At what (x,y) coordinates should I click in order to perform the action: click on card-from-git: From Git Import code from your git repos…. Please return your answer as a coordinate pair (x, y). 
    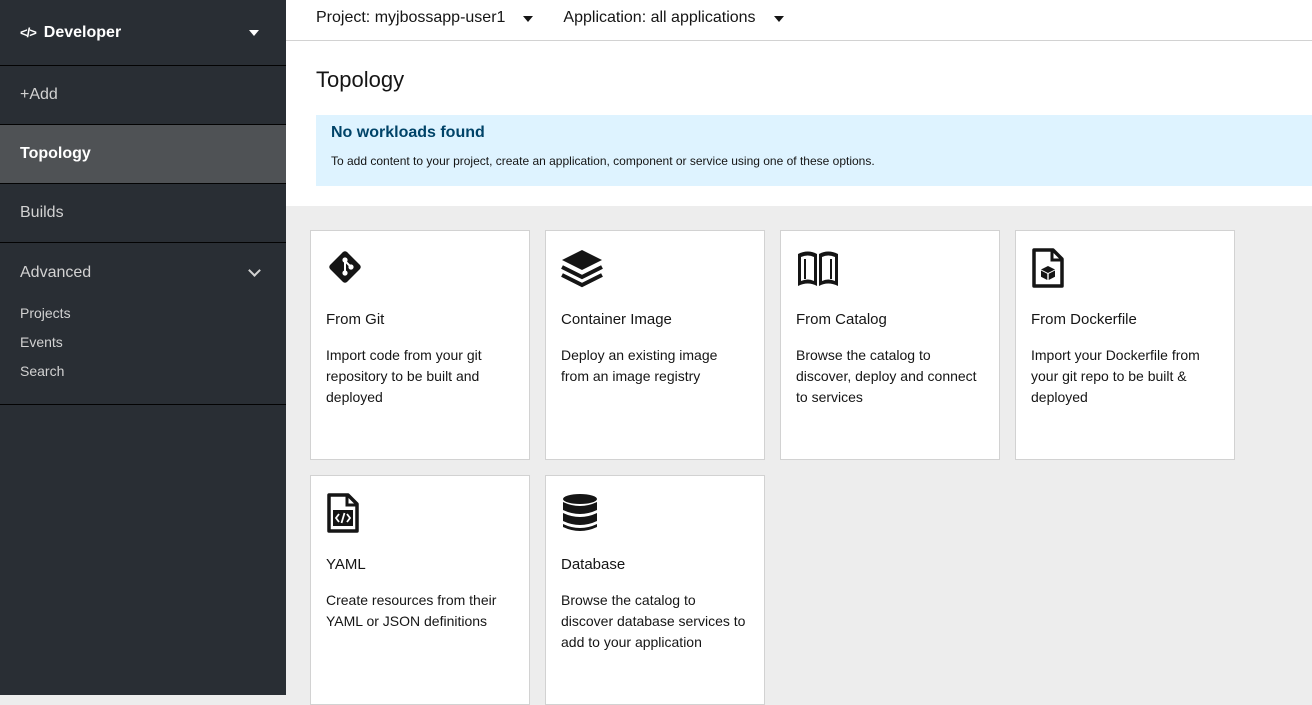
    Looking at the image, I should click on (420, 345).